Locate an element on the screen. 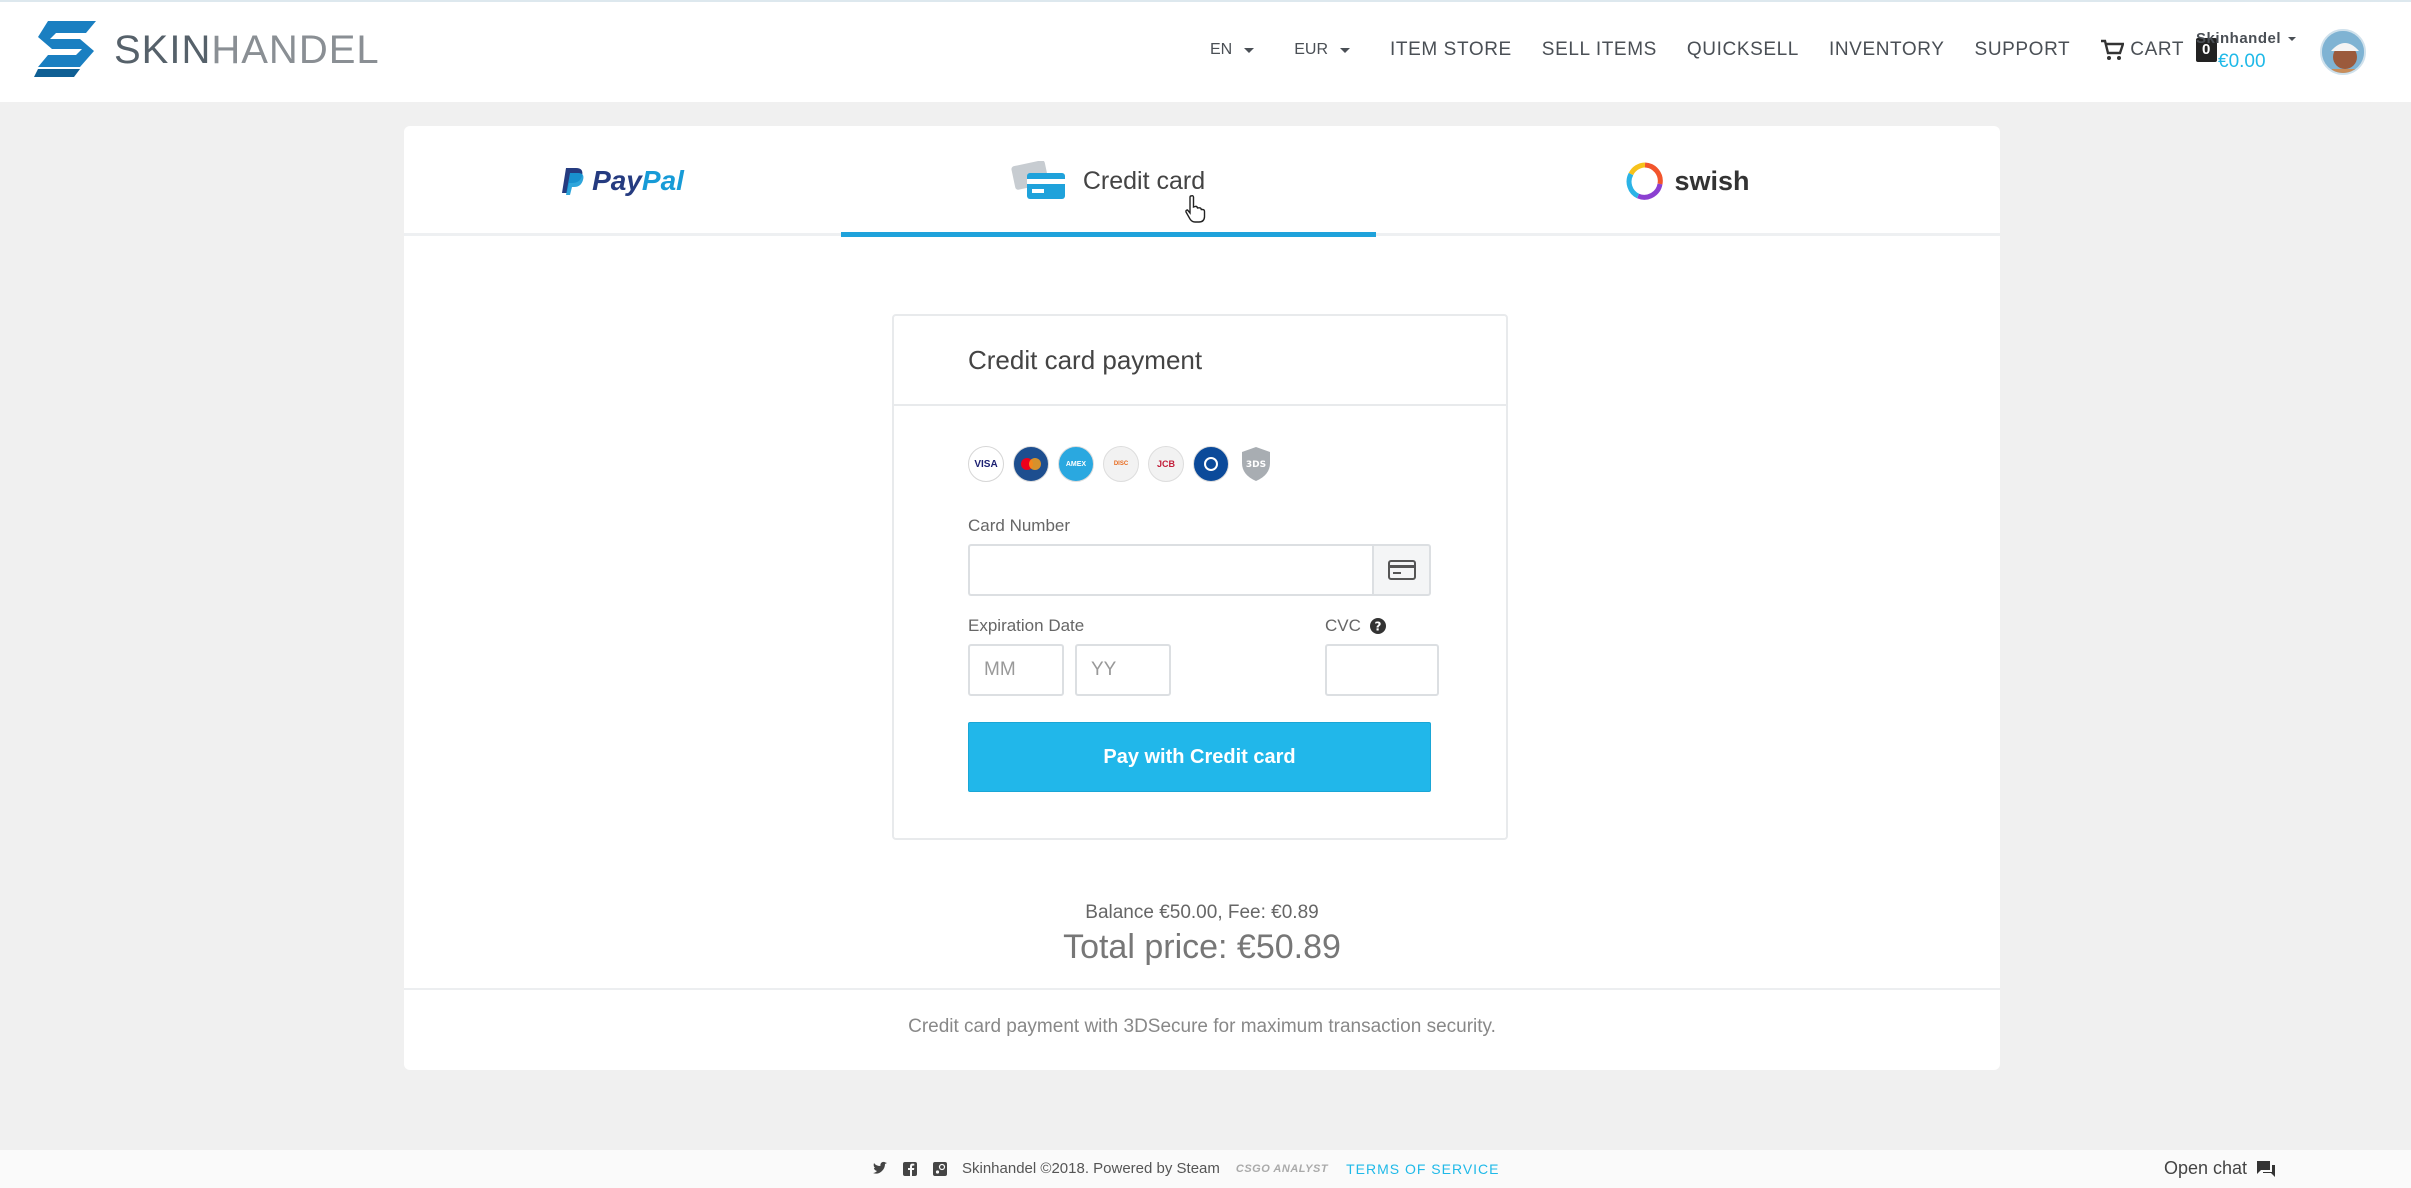 The height and width of the screenshot is (1188, 2411). 3ds-icon: 3DS is located at coordinates (1256, 464).